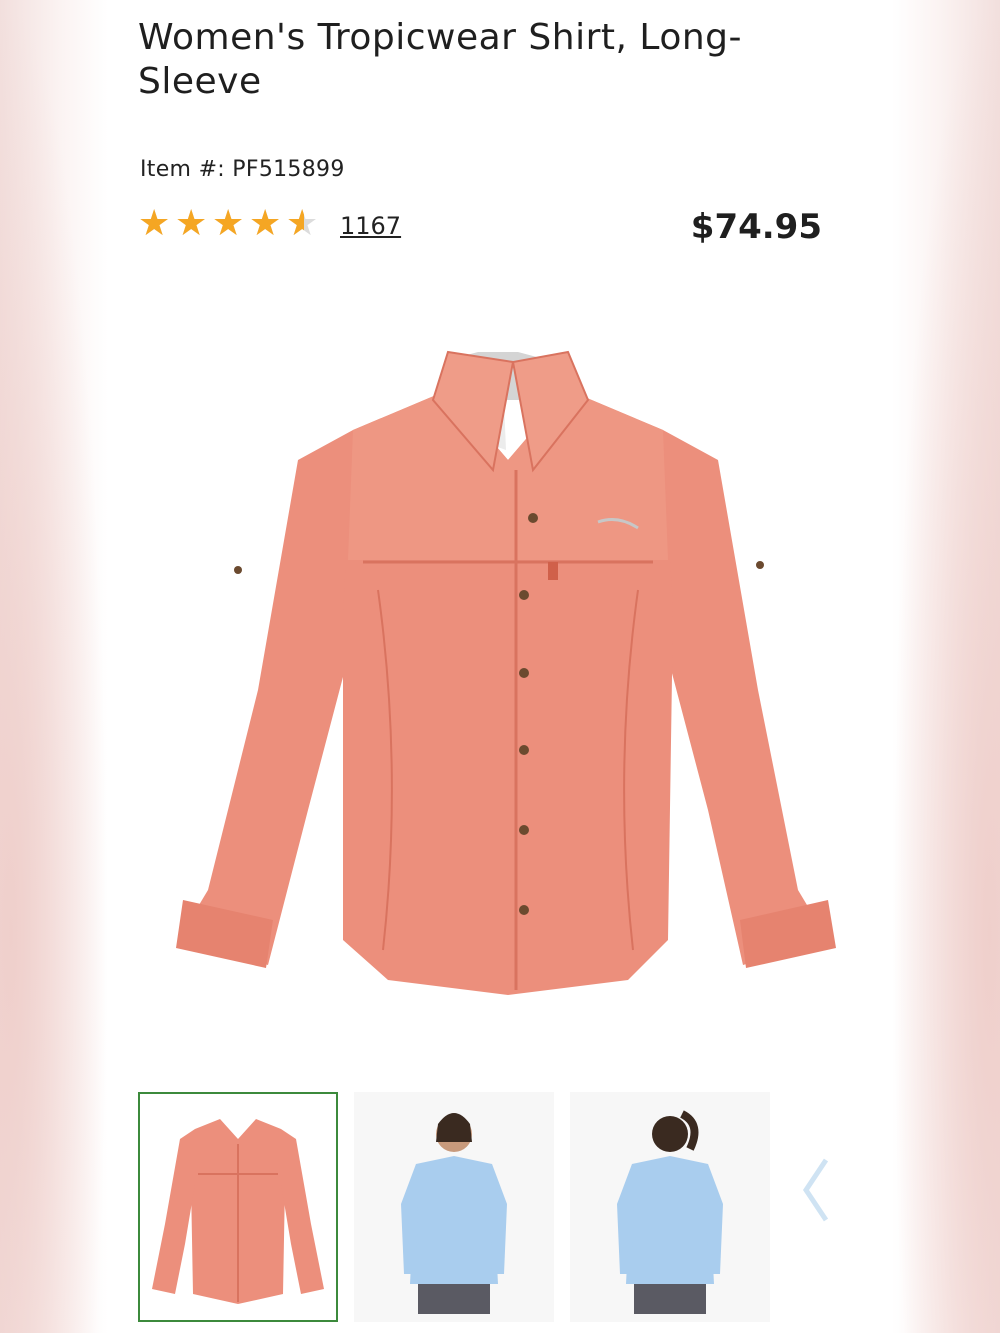  I want to click on product-price: $74.95, so click(756, 227).